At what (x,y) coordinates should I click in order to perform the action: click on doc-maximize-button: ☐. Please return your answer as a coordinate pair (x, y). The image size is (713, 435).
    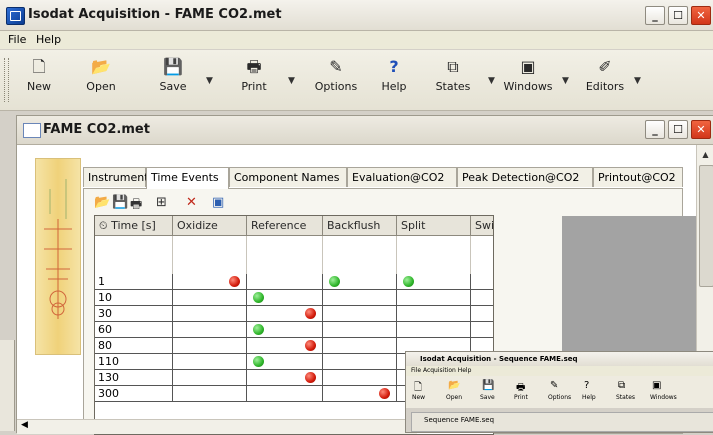
    Looking at the image, I should click on (678, 129).